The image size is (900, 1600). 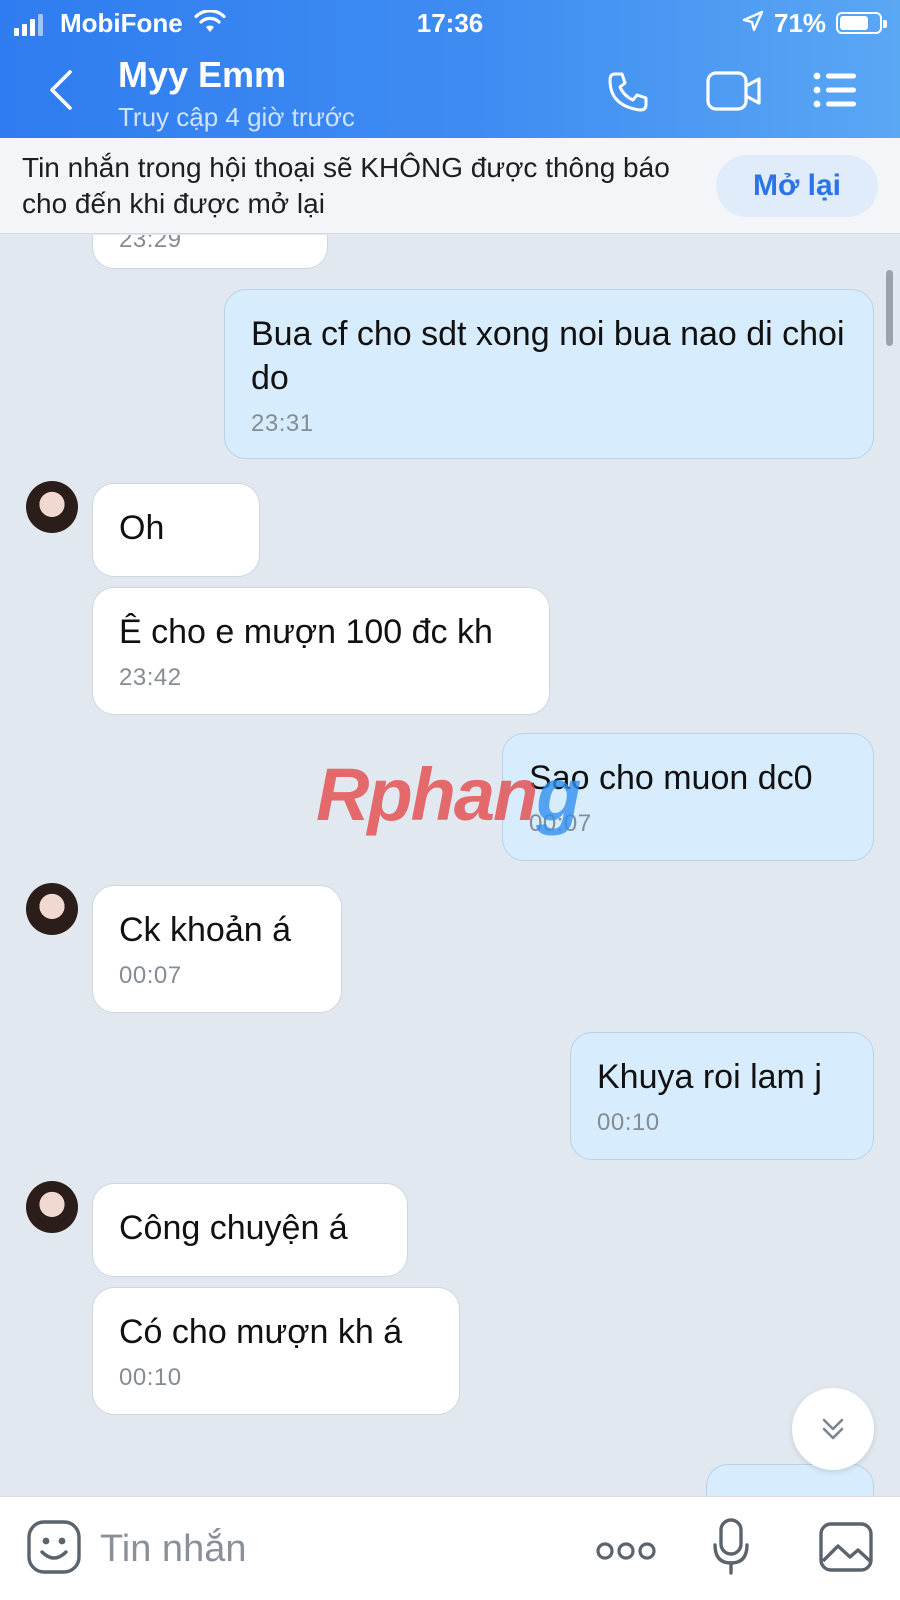 What do you see at coordinates (150, 975) in the screenshot?
I see `message-time: 00:07` at bounding box center [150, 975].